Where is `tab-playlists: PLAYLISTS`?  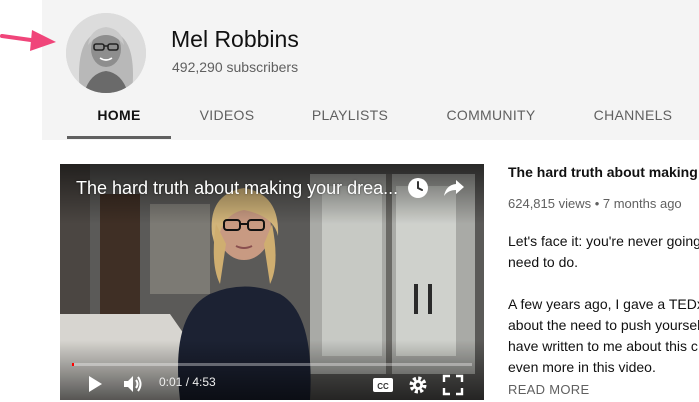
tab-playlists: PLAYLISTS is located at coordinates (350, 118).